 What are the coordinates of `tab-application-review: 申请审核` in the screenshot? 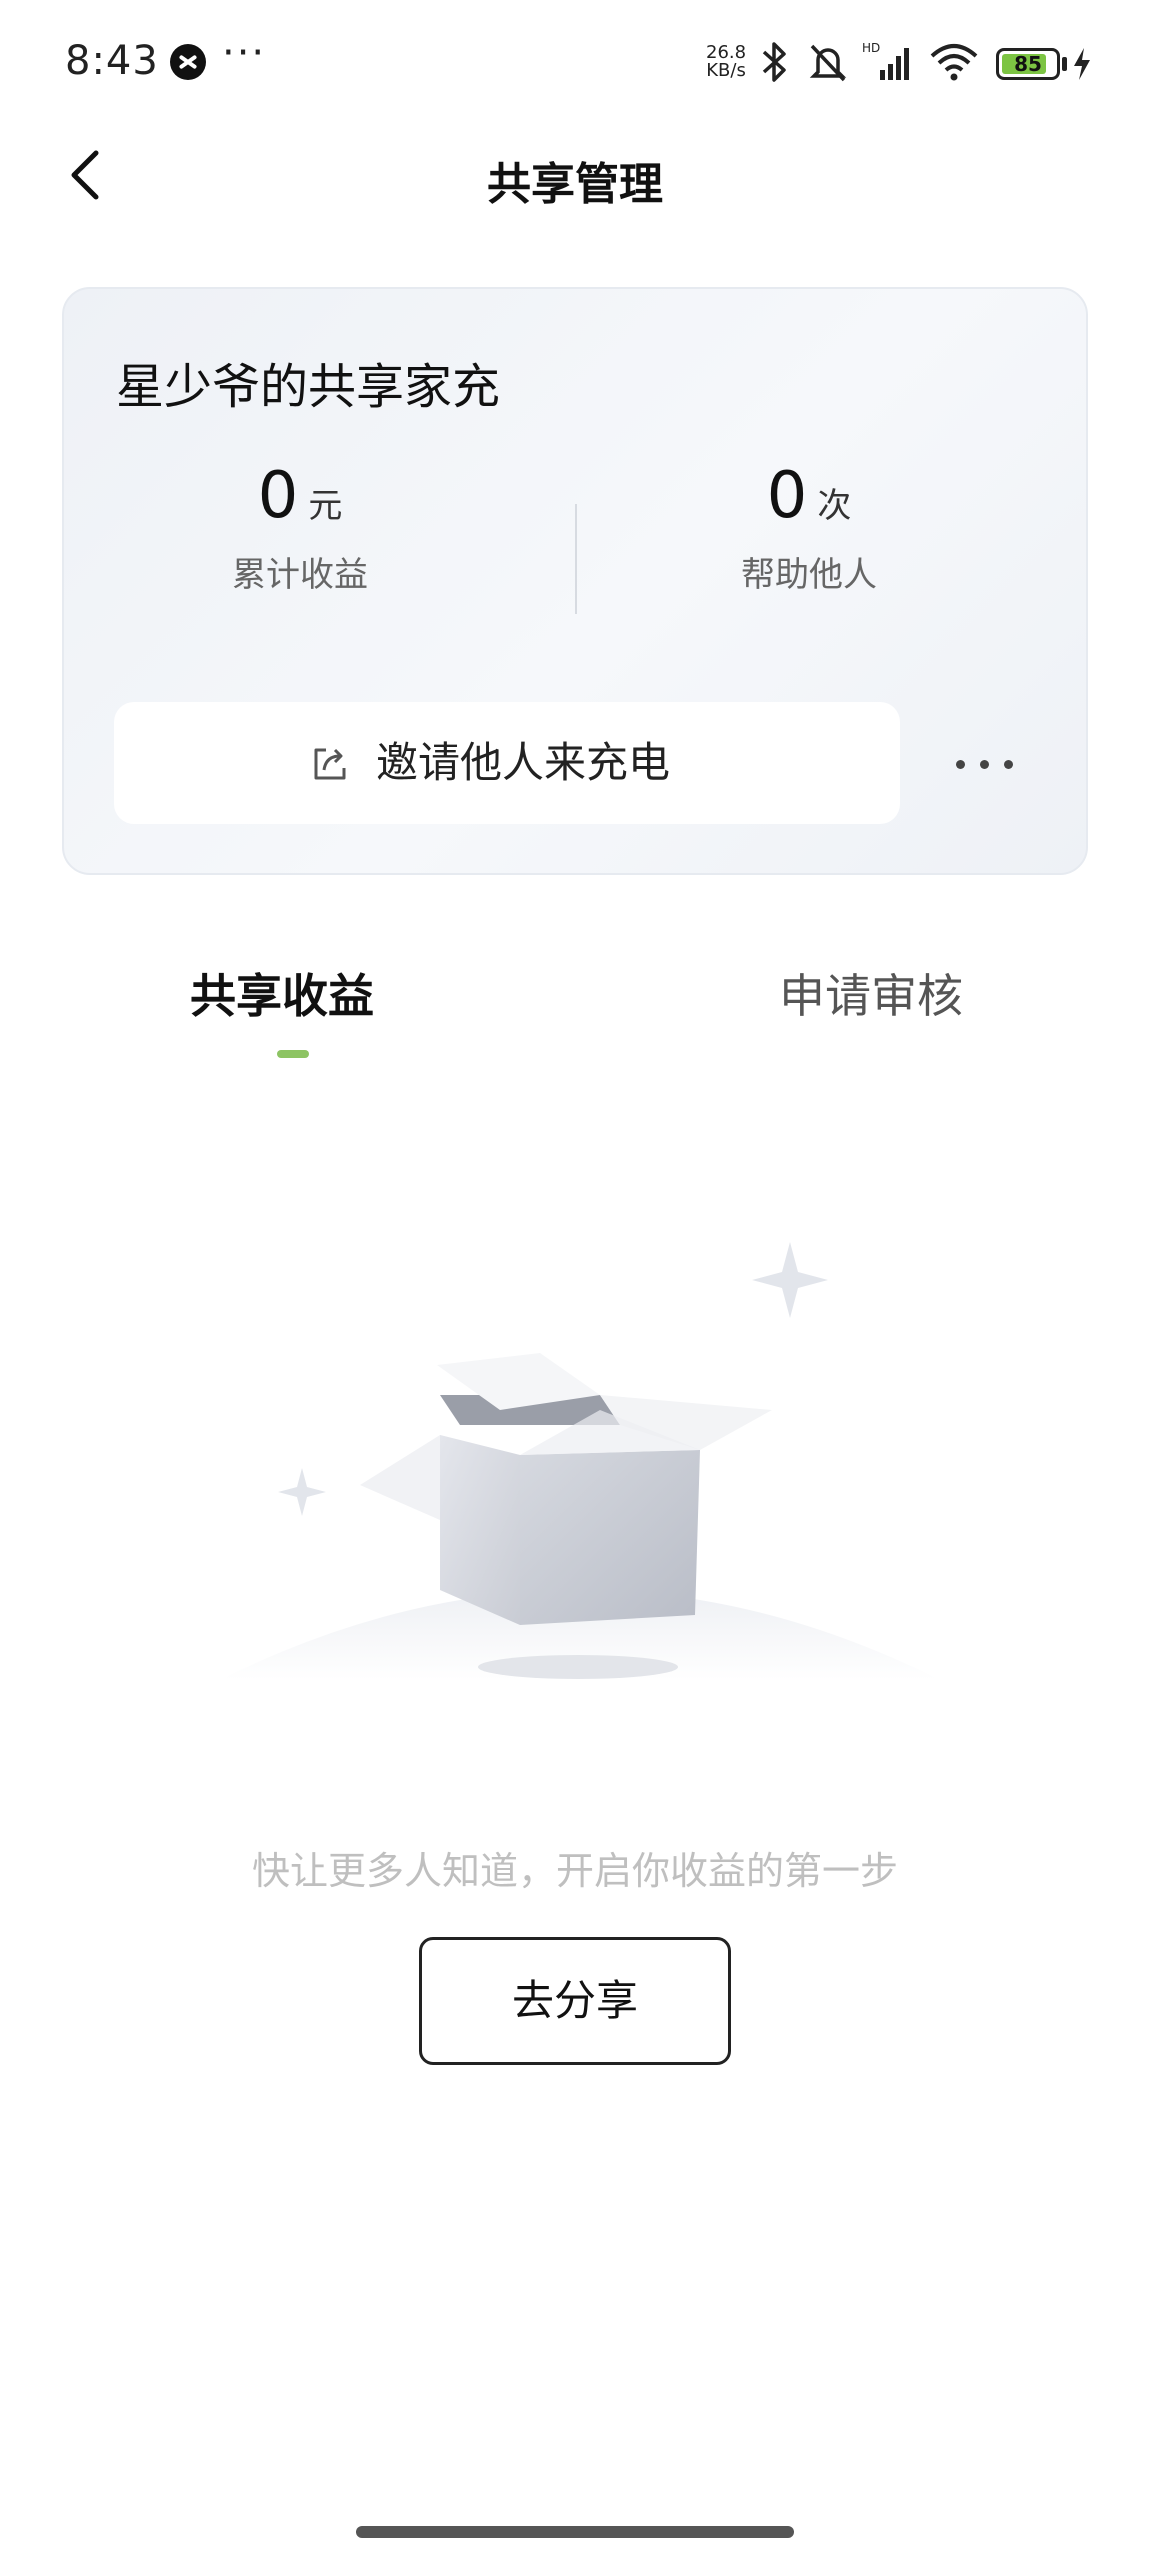 It's located at (871, 993).